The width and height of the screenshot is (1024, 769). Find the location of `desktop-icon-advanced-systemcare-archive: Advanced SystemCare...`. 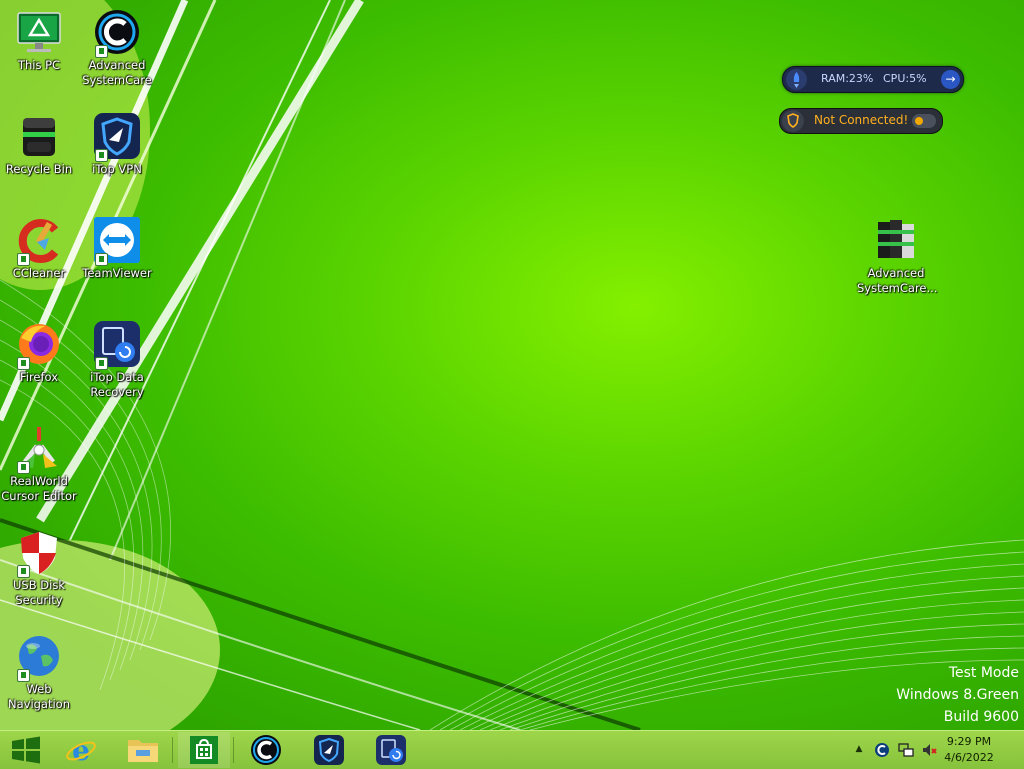

desktop-icon-advanced-systemcare-archive: Advanced SystemCare... is located at coordinates (897, 256).